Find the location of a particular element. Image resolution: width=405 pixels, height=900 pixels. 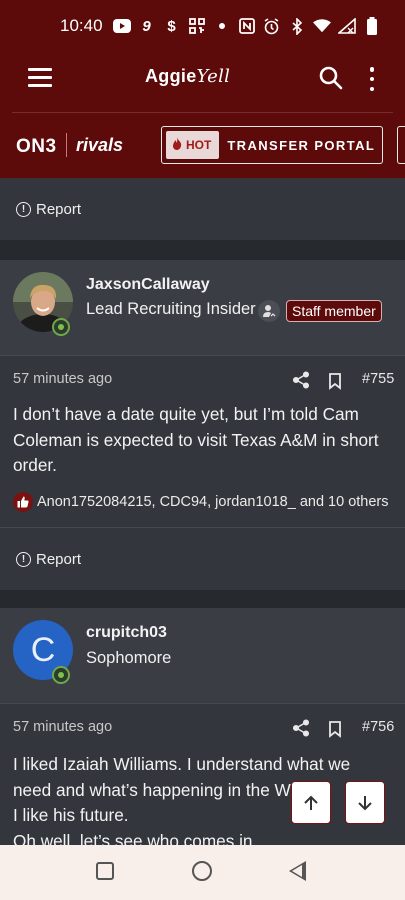

app-9-icon: 9 is located at coordinates (146, 26).